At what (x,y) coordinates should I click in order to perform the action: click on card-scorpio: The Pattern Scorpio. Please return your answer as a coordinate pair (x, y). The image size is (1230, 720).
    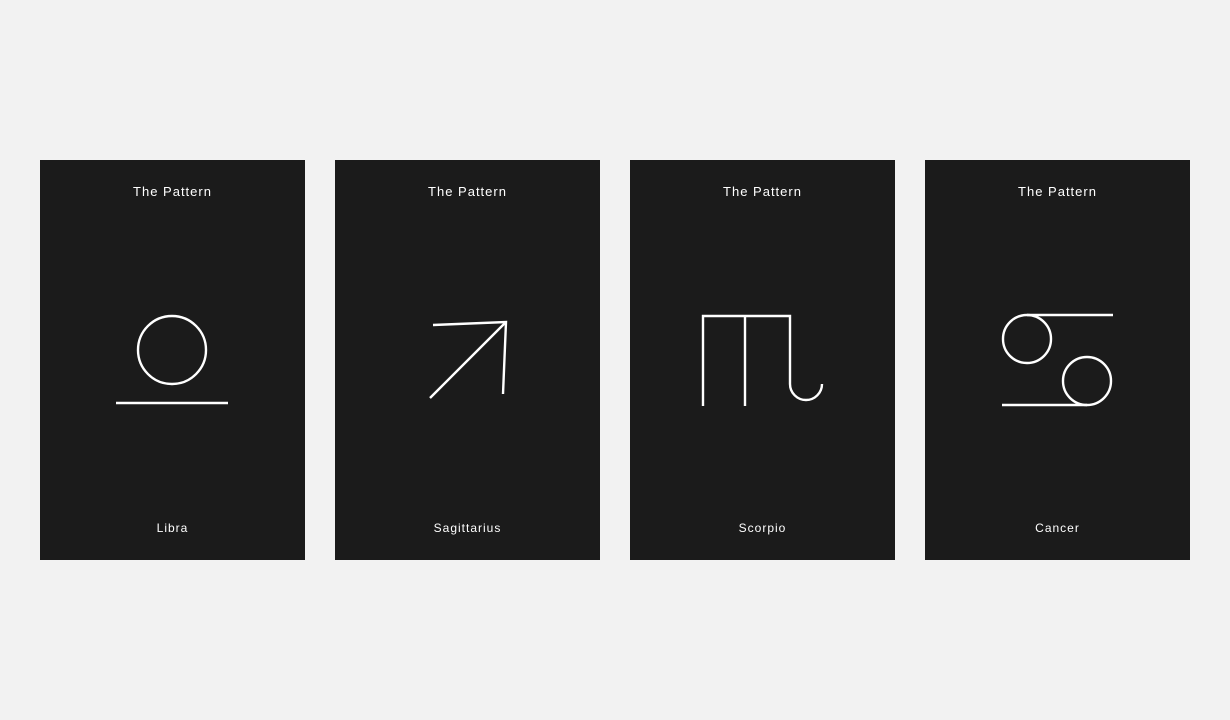
    Looking at the image, I should click on (762, 360).